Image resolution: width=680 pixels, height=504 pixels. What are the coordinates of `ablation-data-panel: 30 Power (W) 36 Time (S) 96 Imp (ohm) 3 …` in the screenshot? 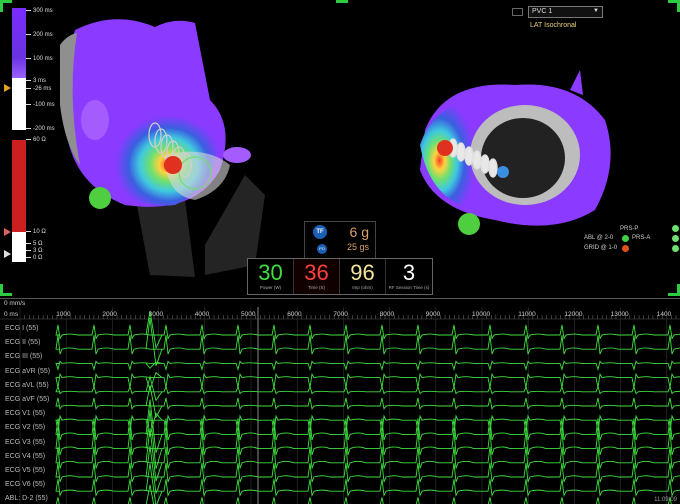 It's located at (340, 276).